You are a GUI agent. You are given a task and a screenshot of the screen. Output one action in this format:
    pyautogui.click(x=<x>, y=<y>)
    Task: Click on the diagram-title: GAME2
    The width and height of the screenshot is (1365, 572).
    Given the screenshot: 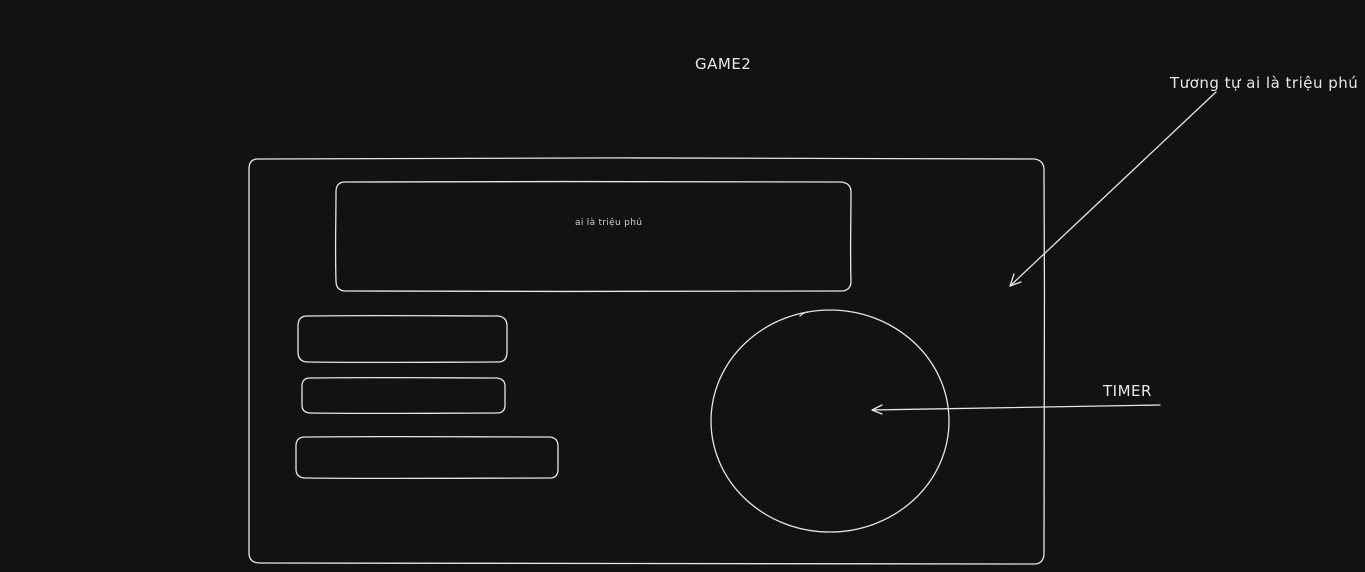 What is the action you would take?
    pyautogui.click(x=723, y=64)
    